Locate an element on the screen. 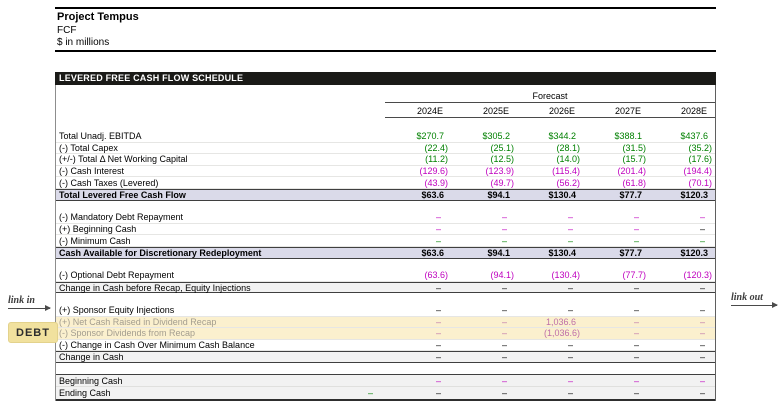  cell-value: $130.4 is located at coordinates (550, 253).